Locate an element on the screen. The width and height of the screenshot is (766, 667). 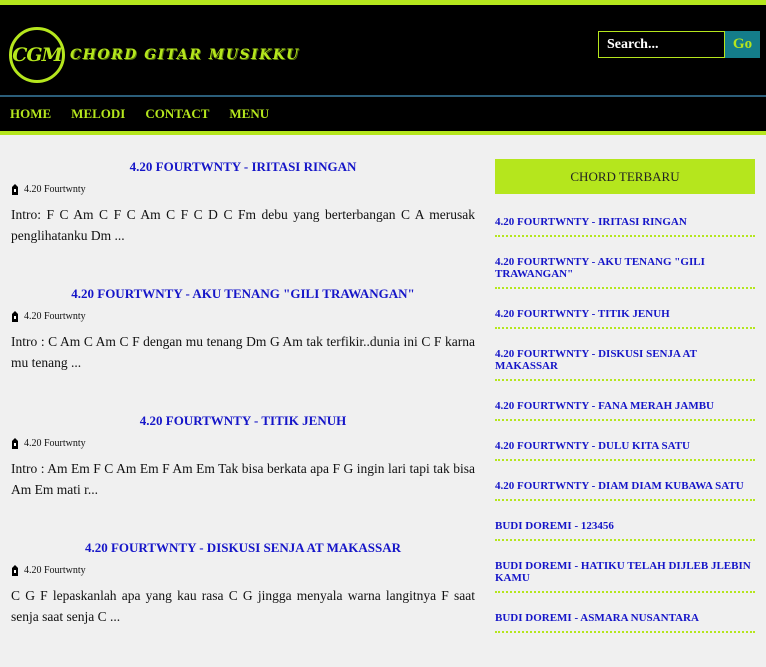
recent-chord-link: 4.20 FOURTWNTY - IRITASI RINGAN is located at coordinates (625, 222).